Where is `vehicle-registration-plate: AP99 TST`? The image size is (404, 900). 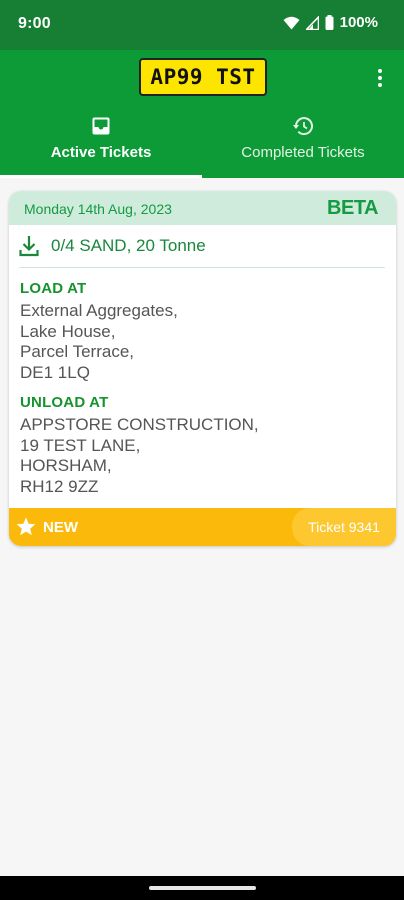
vehicle-registration-plate: AP99 TST is located at coordinates (203, 77).